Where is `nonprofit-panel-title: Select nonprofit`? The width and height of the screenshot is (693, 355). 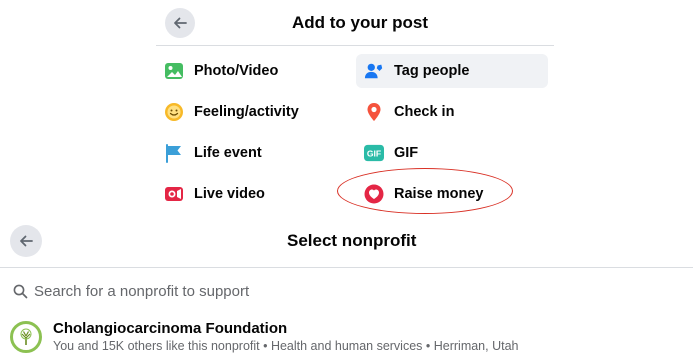
nonprofit-panel-title: Select nonprofit is located at coordinates (352, 240).